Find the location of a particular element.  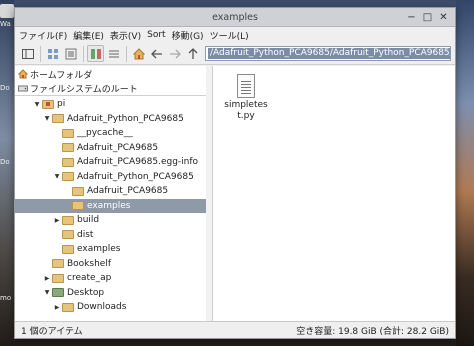

up-button is located at coordinates (192, 53).